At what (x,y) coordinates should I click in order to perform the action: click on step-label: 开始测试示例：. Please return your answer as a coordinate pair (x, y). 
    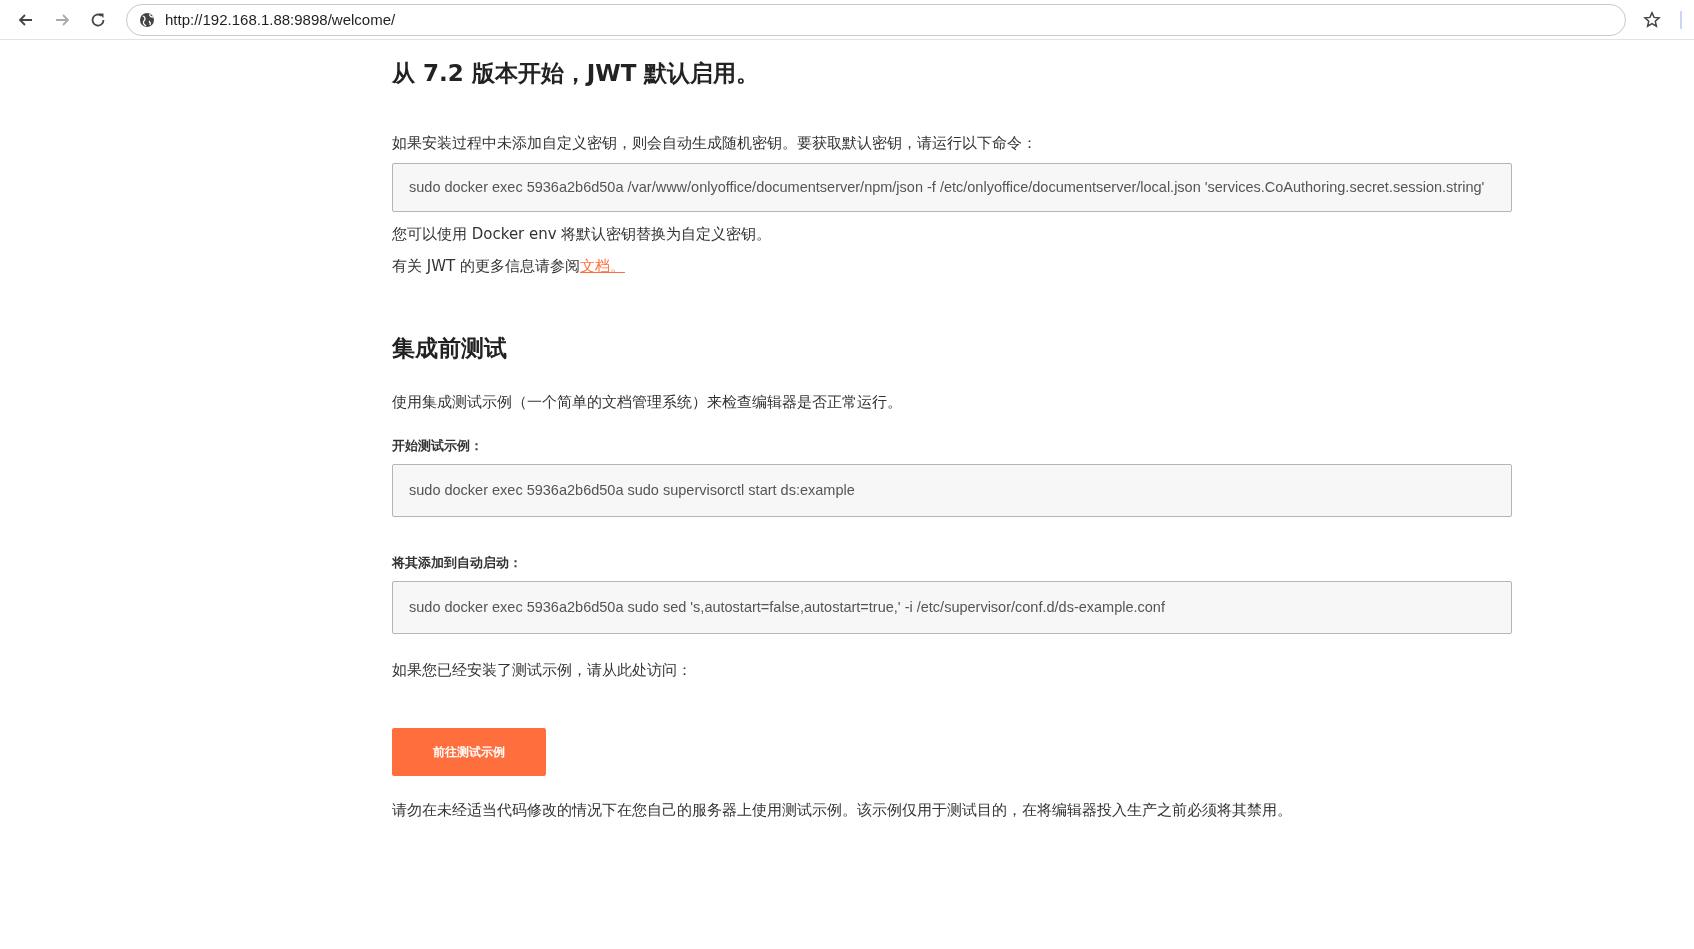
    Looking at the image, I should click on (438, 446).